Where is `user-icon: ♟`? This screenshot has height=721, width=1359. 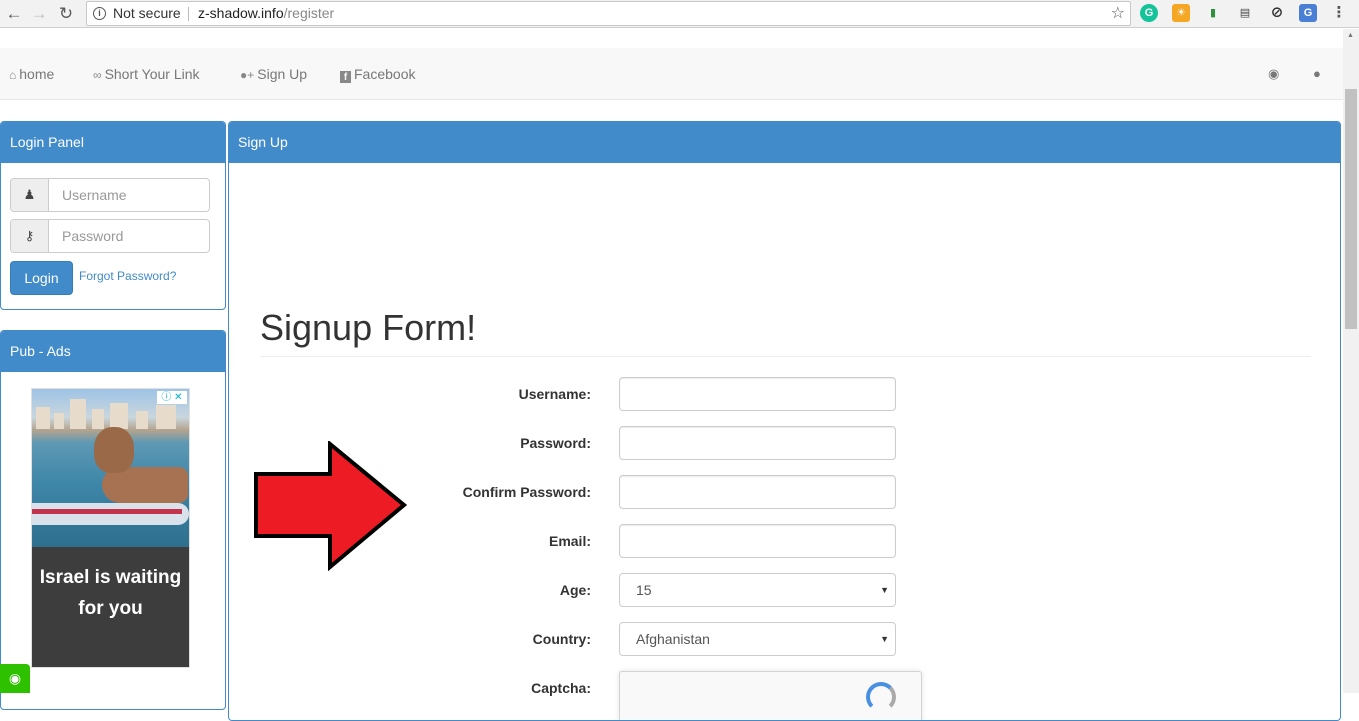
user-icon: ♟ is located at coordinates (30, 195).